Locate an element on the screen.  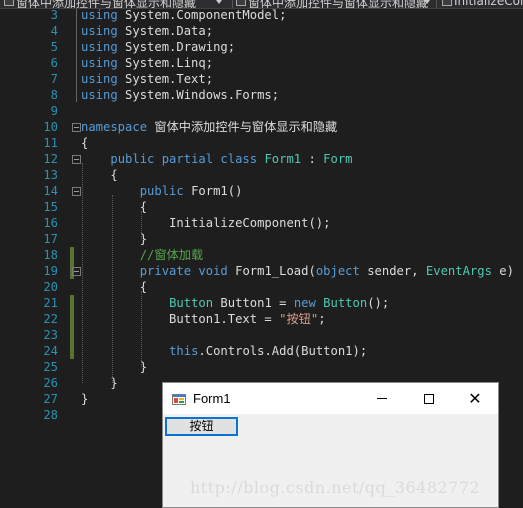
line-number: 10 is located at coordinates (50, 127).